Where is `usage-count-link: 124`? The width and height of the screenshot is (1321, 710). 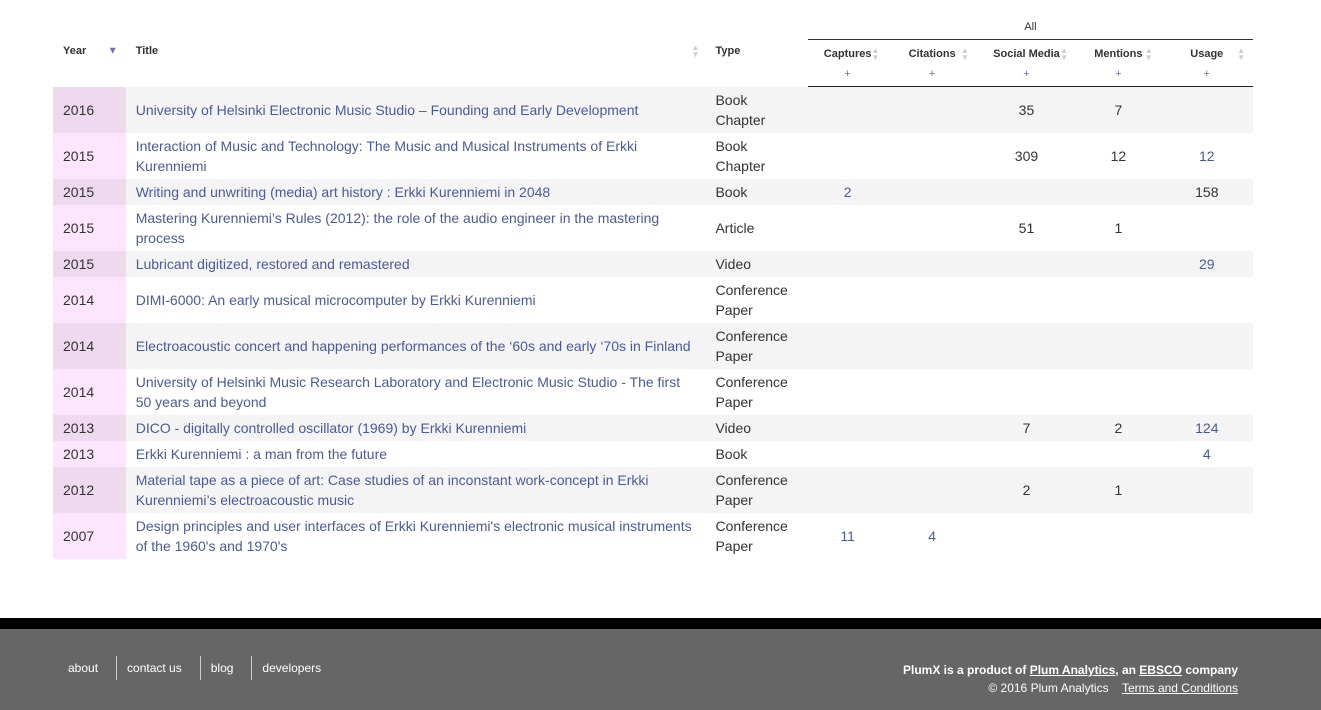 usage-count-link: 124 is located at coordinates (1206, 428).